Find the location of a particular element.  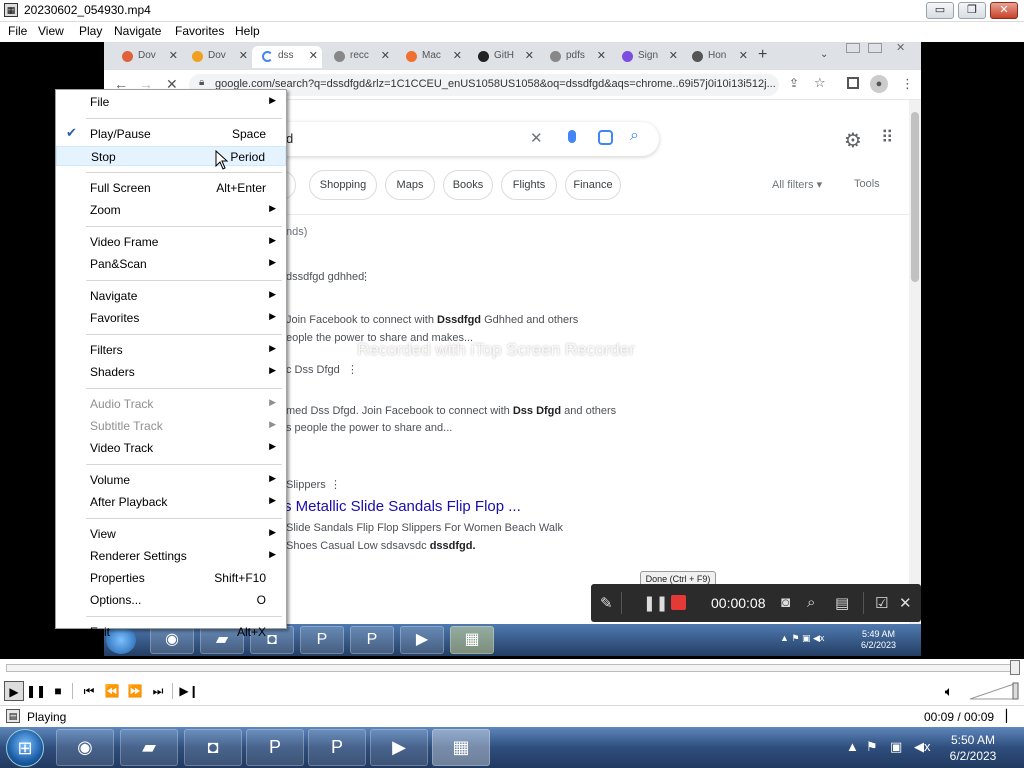

network-icon: ▣ is located at coordinates (896, 747).